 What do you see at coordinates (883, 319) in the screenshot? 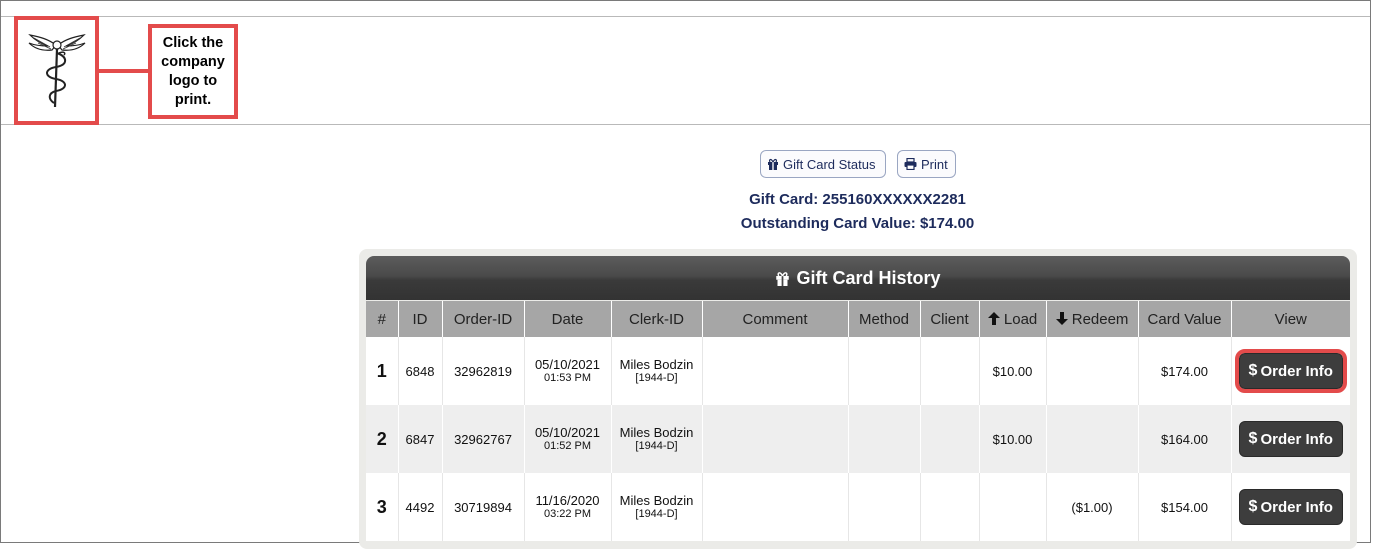
I see `col-method: Method` at bounding box center [883, 319].